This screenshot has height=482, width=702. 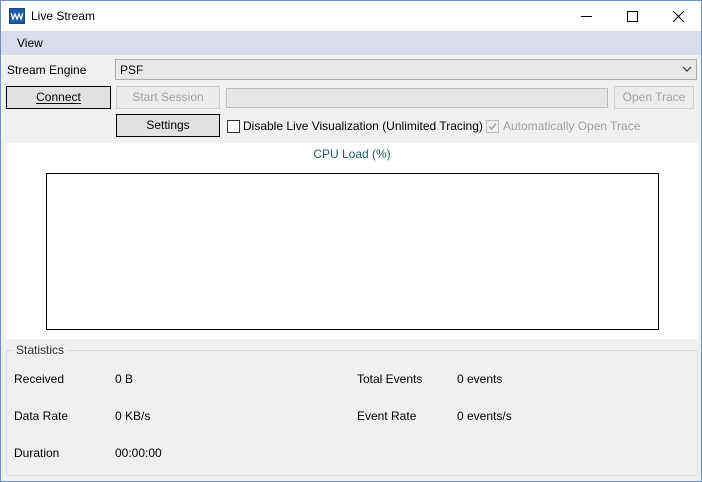 I want to click on stream-engine-select: PSF, so click(x=406, y=69).